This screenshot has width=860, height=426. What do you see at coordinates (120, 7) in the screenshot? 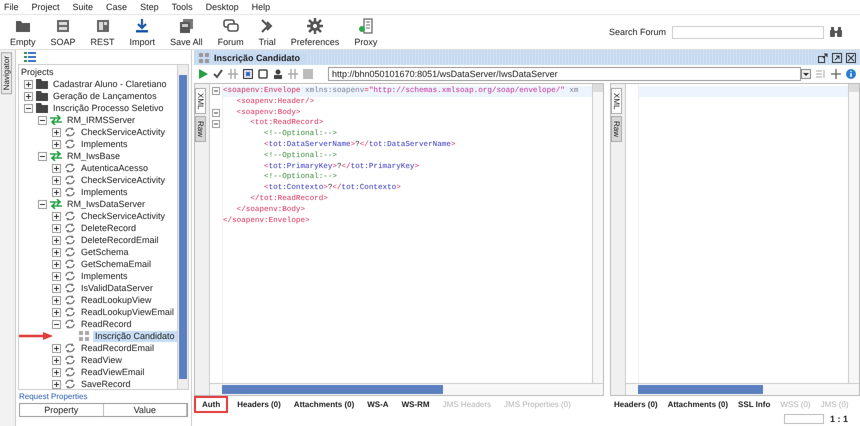
I see `menu-item: Case` at bounding box center [120, 7].